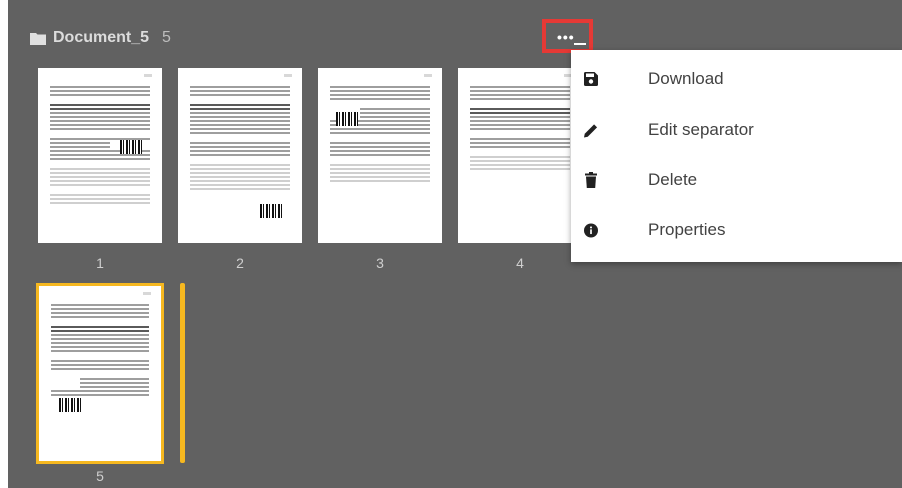 This screenshot has height=488, width=902. I want to click on menu-item-label: Properties, so click(687, 229).